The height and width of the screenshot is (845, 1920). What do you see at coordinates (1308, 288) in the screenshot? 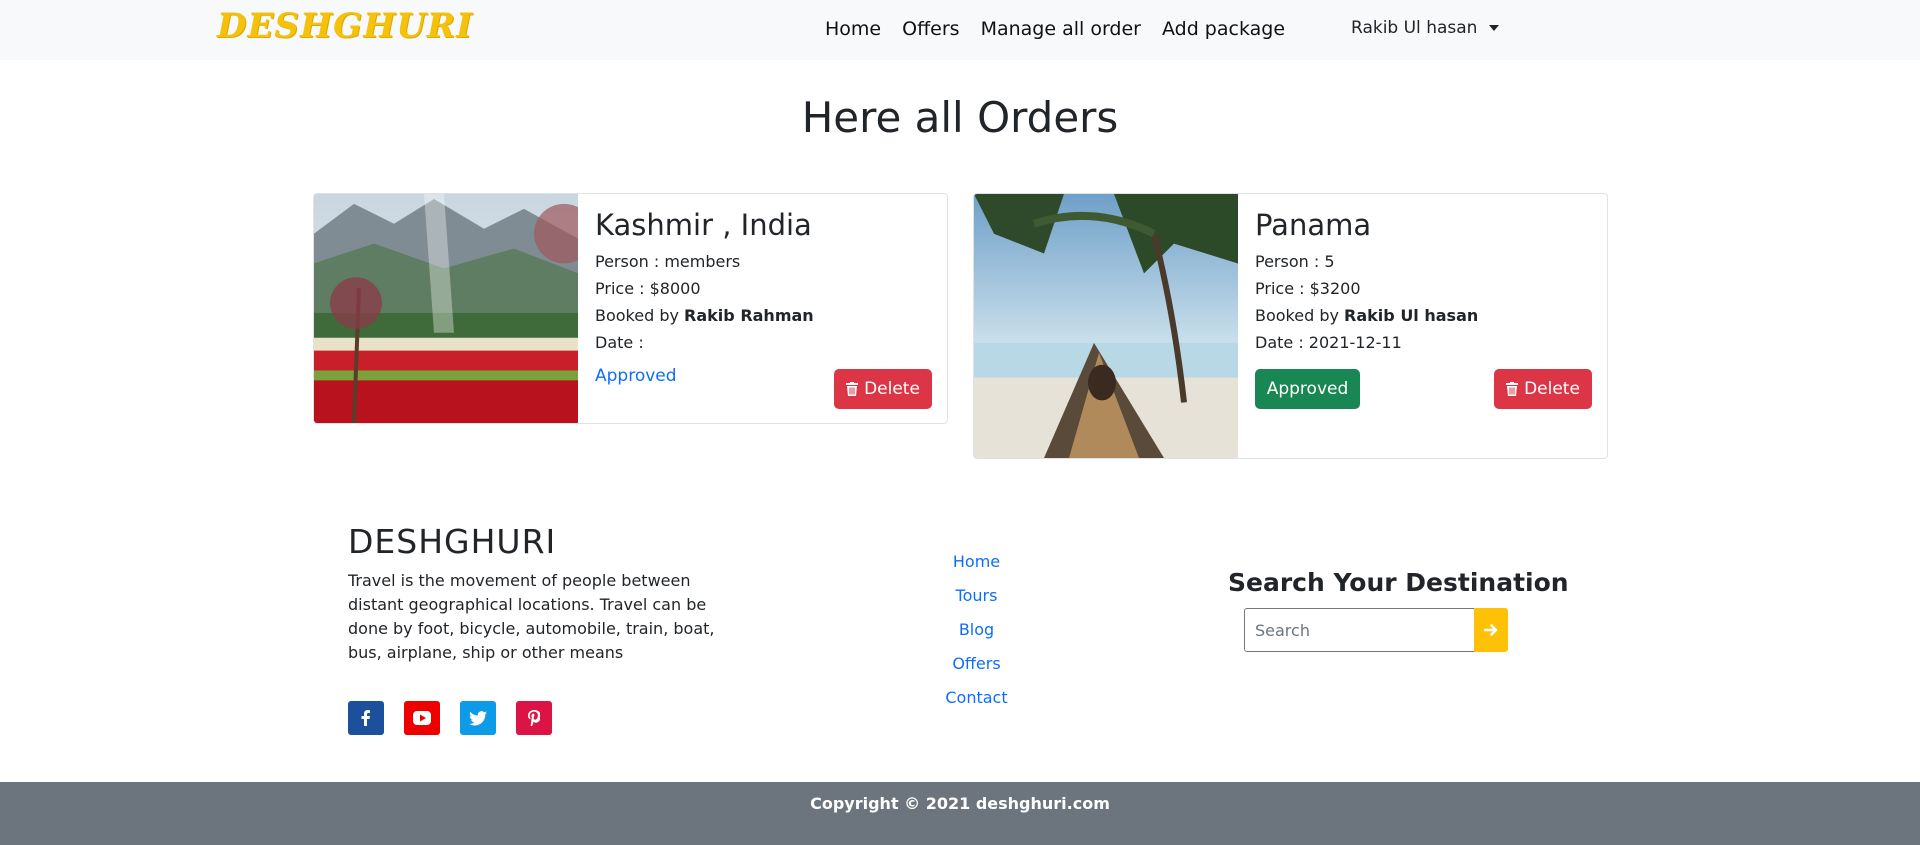
I see `order-price: Price : $3200` at bounding box center [1308, 288].